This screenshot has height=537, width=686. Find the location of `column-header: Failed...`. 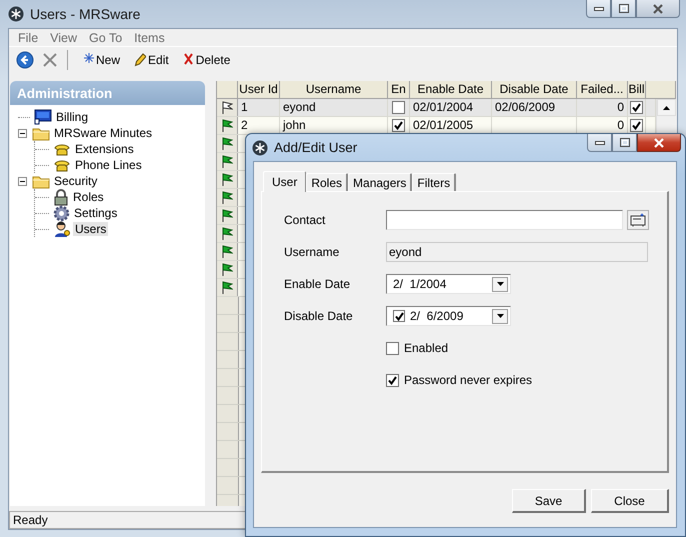

column-header: Failed... is located at coordinates (602, 89).